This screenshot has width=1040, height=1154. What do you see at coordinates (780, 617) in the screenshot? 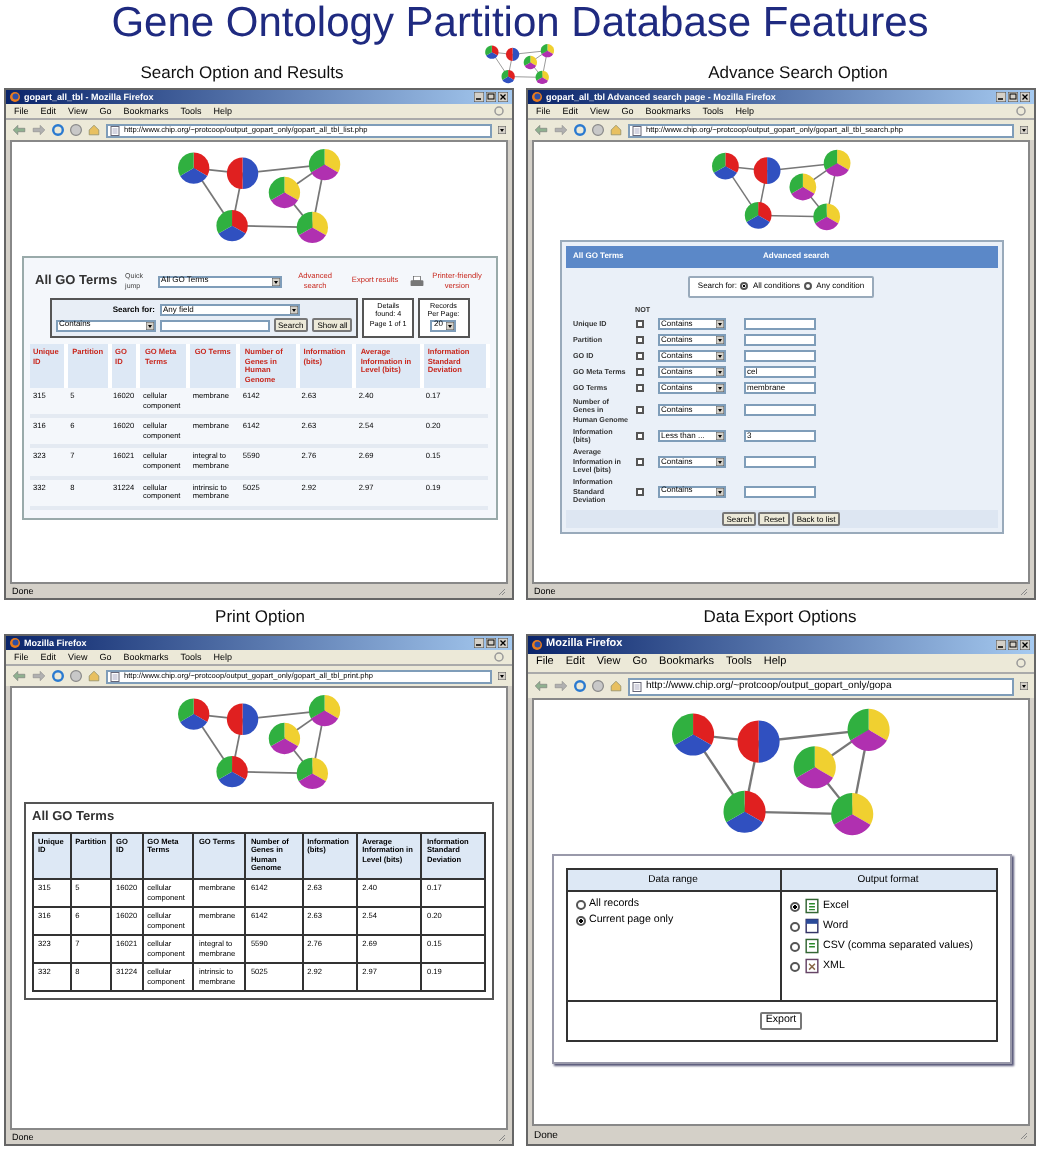
I see `panel-caption: Data Export Options` at bounding box center [780, 617].